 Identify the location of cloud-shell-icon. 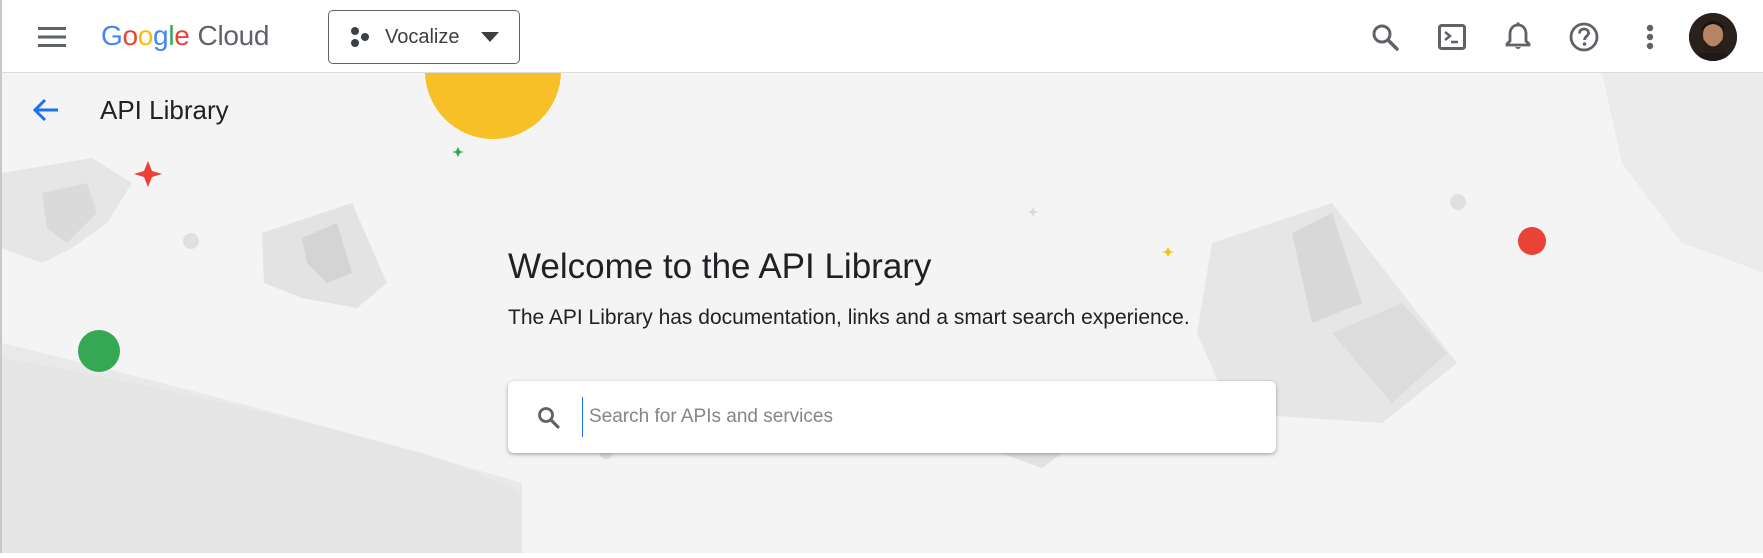
(1452, 37).